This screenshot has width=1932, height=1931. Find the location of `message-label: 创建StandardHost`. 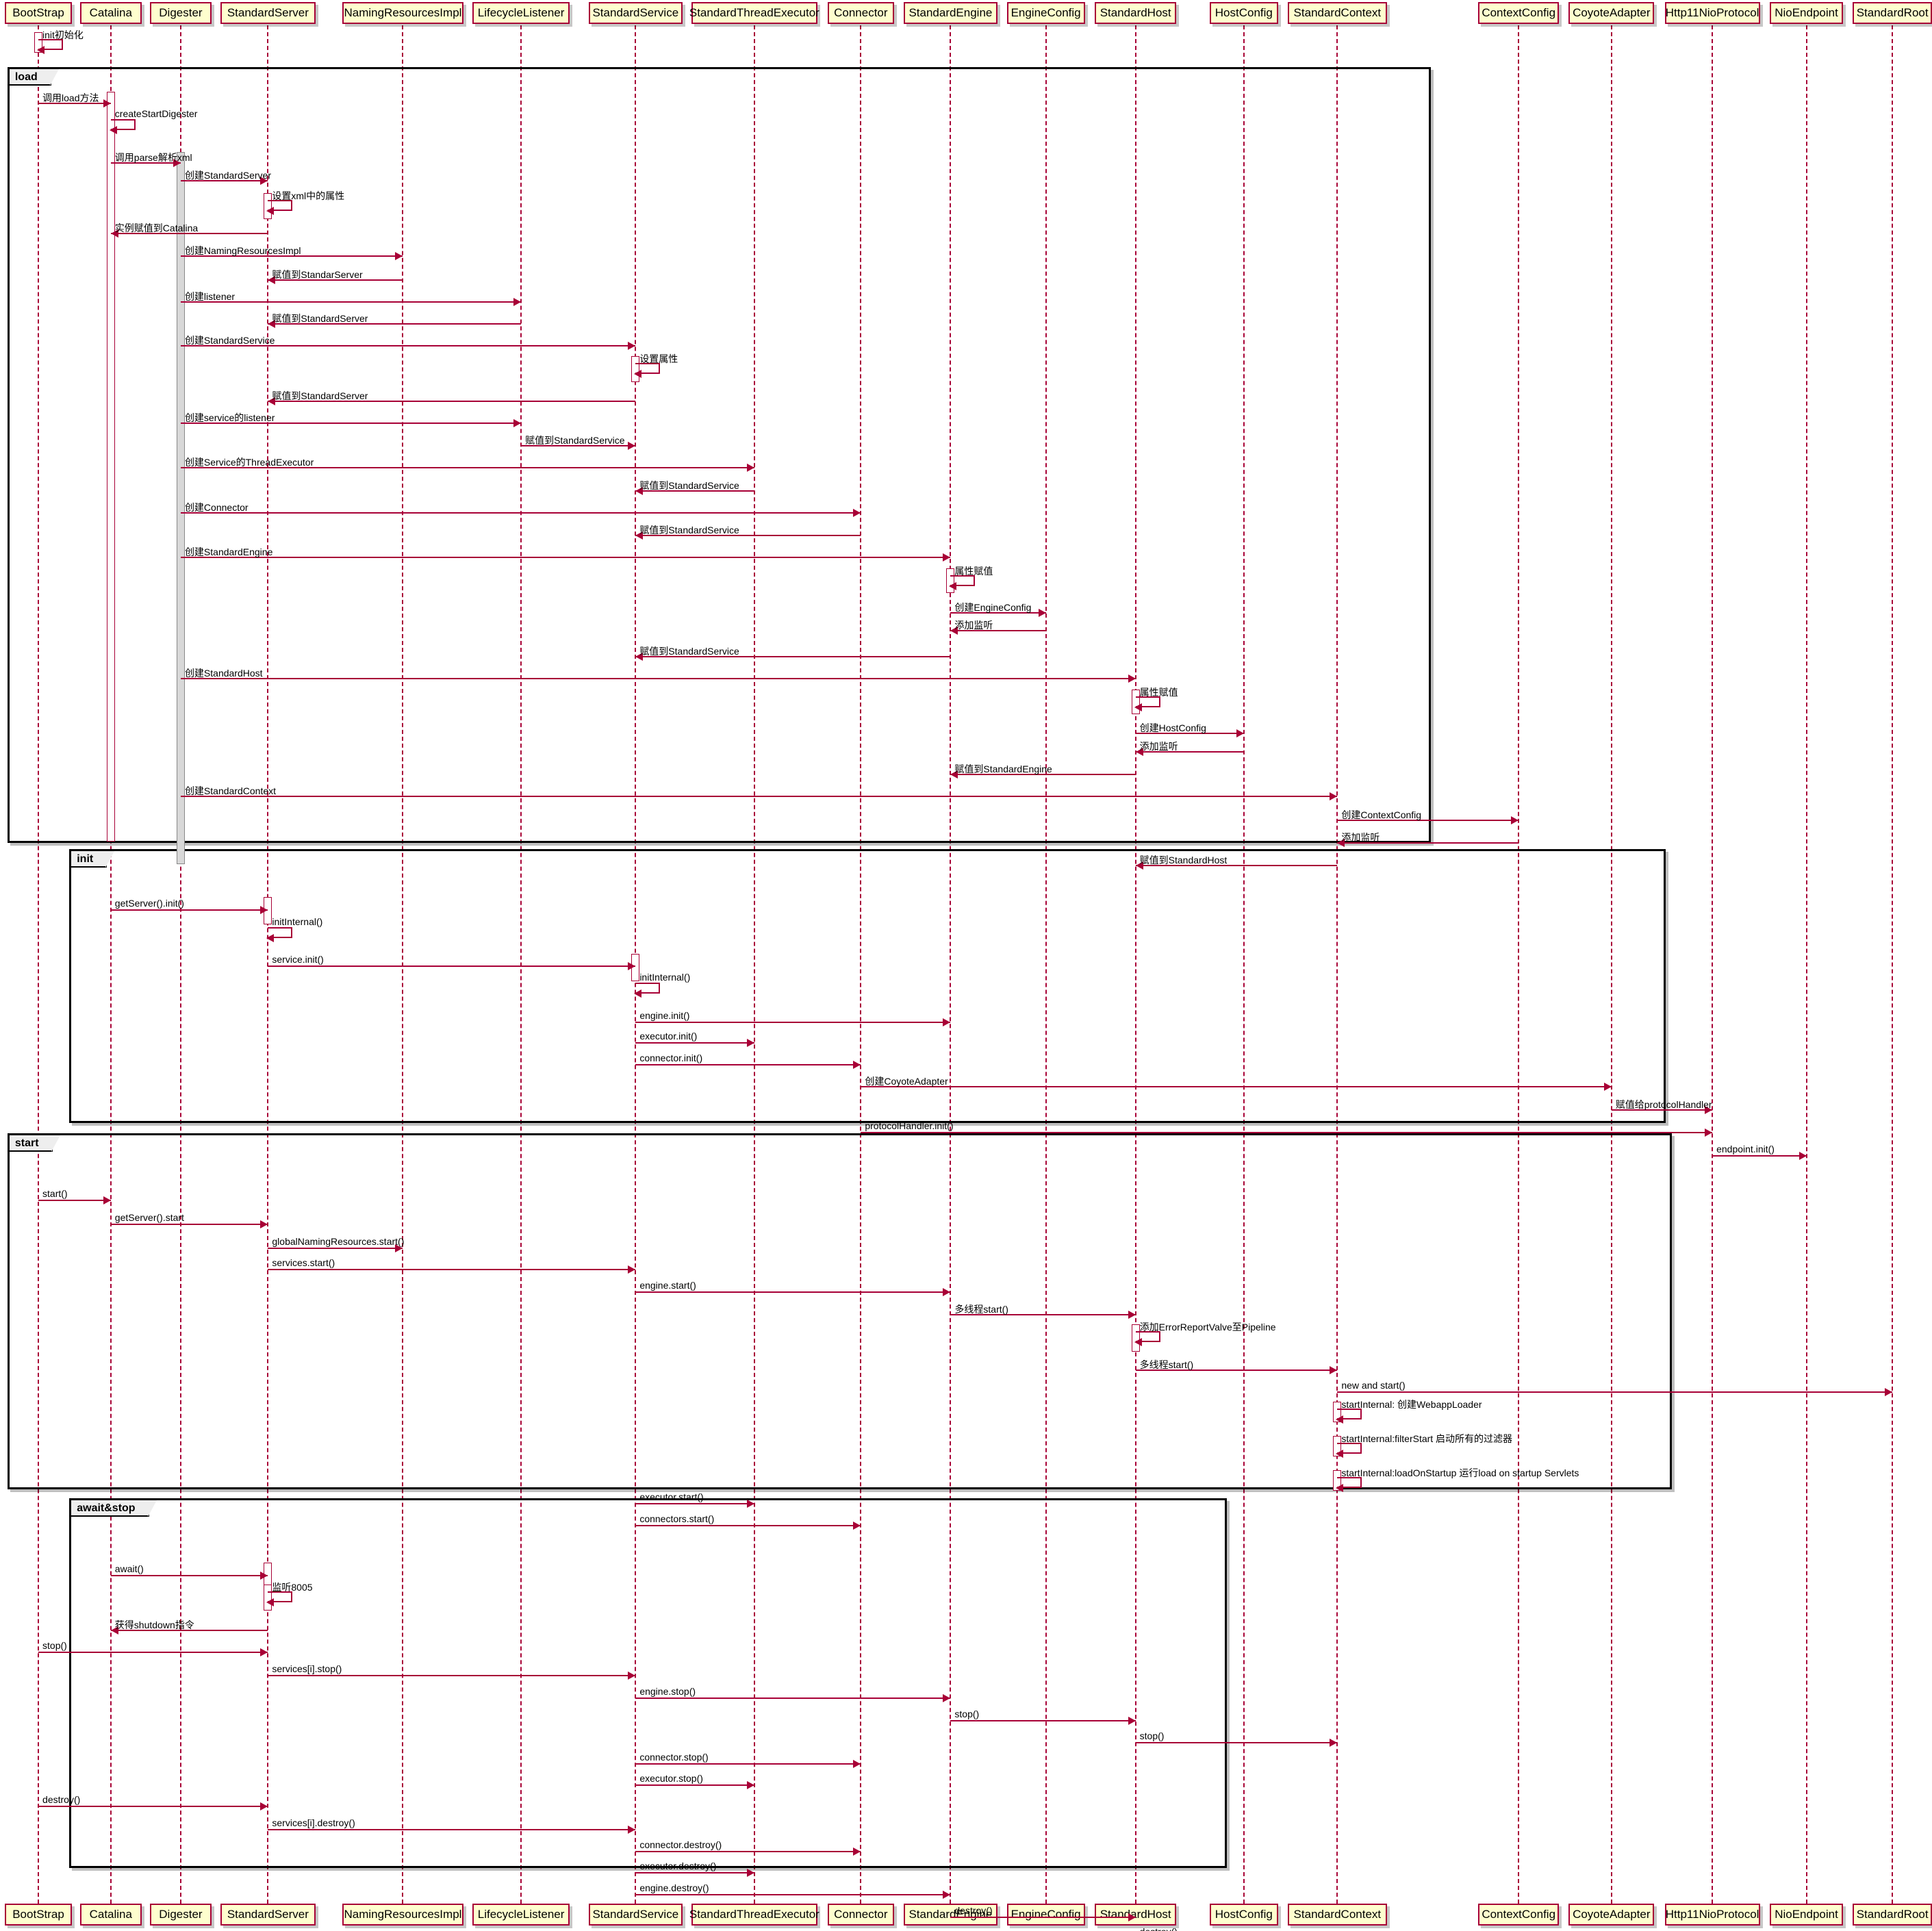

message-label: 创建StandardHost is located at coordinates (224, 673).